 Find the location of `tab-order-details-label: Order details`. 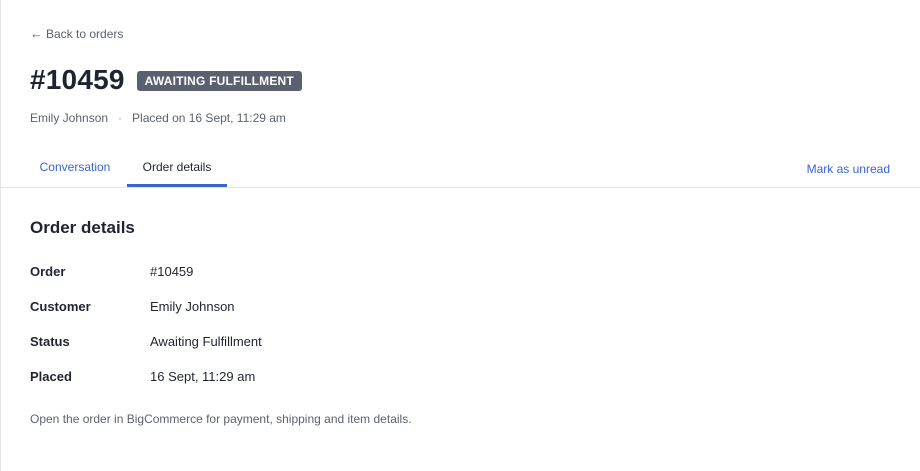

tab-order-details-label: Order details is located at coordinates (177, 167).